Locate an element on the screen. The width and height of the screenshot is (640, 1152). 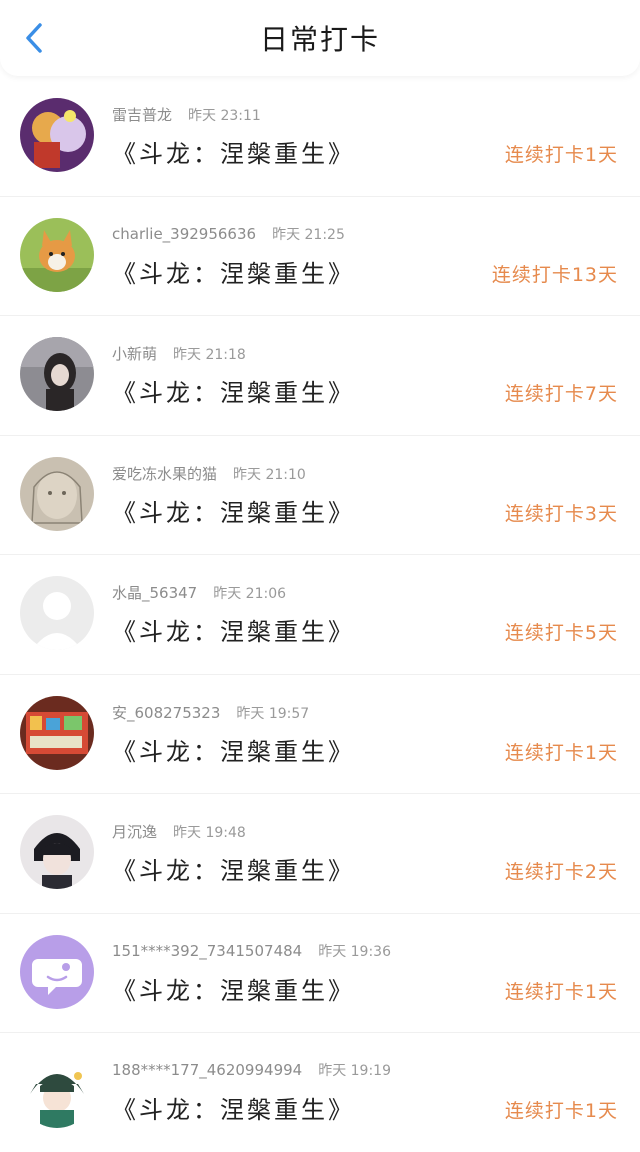
username: 188****177_4620994994 is located at coordinates (207, 1070).